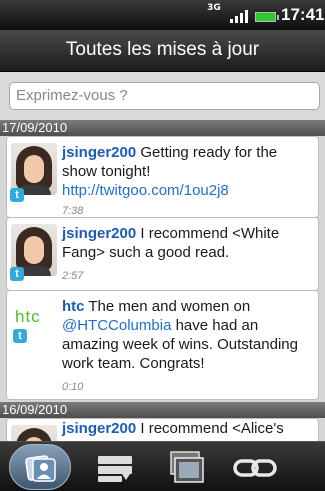 This screenshot has width=325, height=491. I want to click on post-time: 7:38, so click(73, 211).